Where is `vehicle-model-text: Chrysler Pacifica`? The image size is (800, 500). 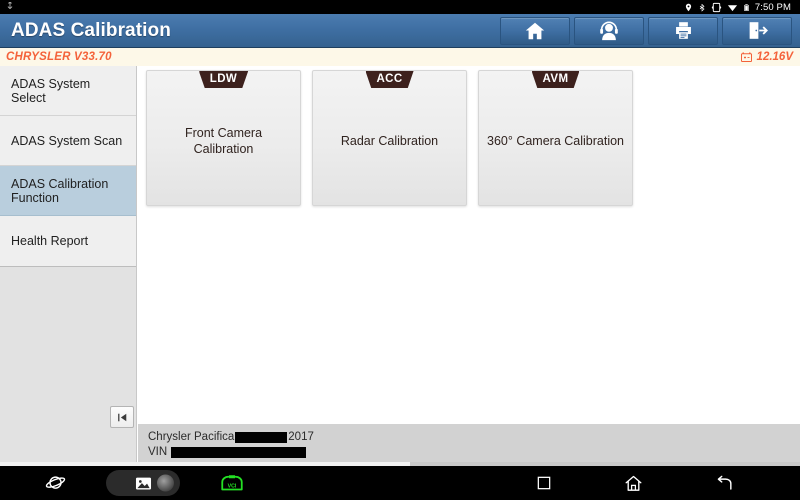 vehicle-model-text: Chrysler Pacifica is located at coordinates (191, 437).